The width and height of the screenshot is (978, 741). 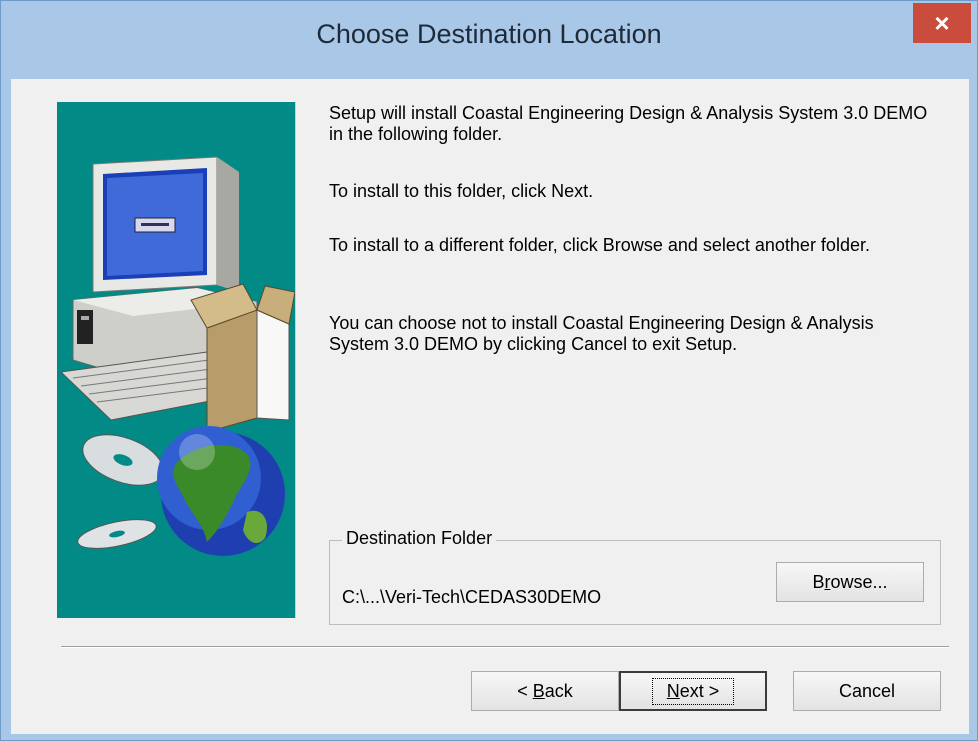 What do you see at coordinates (472, 597) in the screenshot?
I see `destination-path: C:\...\Veri-Tech\CEDAS30DEMO` at bounding box center [472, 597].